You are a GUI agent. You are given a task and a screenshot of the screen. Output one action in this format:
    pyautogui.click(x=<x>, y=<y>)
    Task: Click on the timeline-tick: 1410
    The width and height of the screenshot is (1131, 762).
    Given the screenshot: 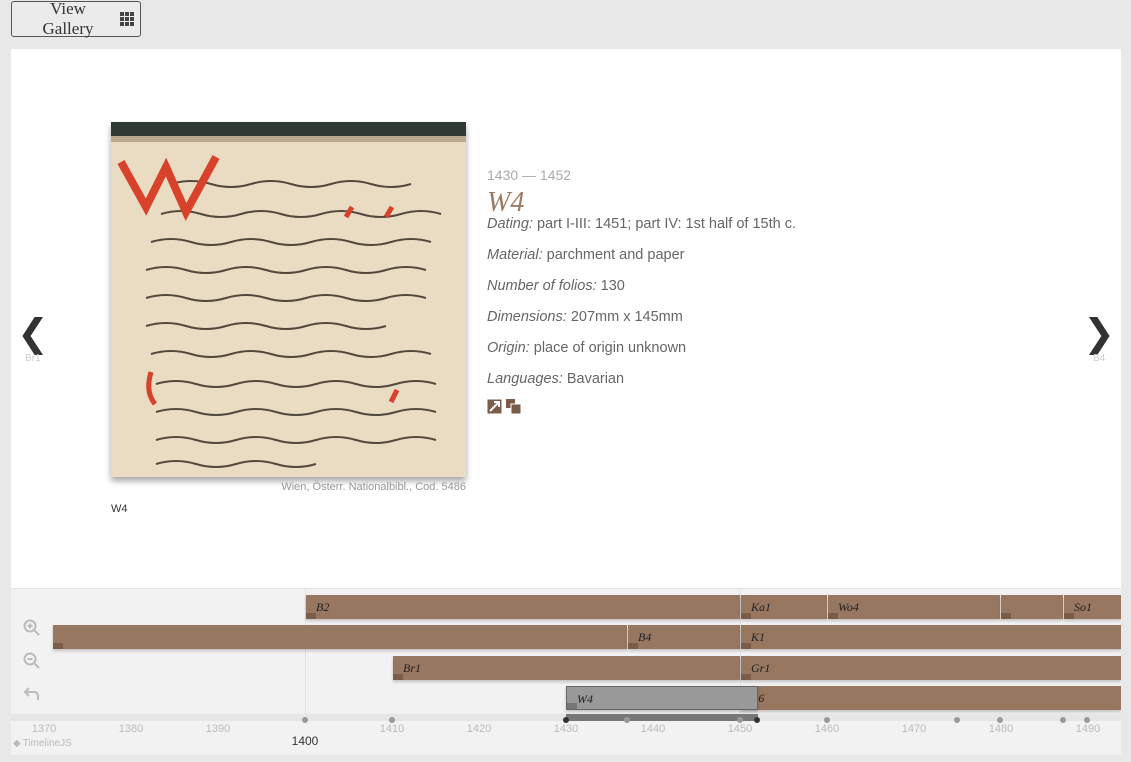 What is the action you would take?
    pyautogui.click(x=392, y=729)
    